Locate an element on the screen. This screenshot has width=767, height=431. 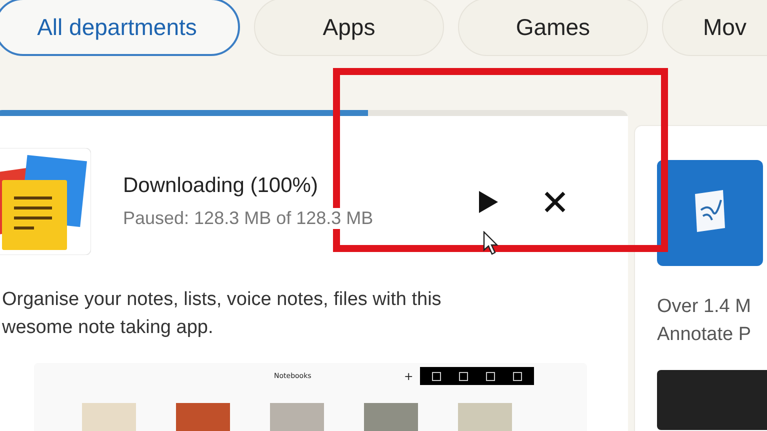
app-description: Organise your notes, lists, voice notes, files with this is located at coordinates (222, 300).